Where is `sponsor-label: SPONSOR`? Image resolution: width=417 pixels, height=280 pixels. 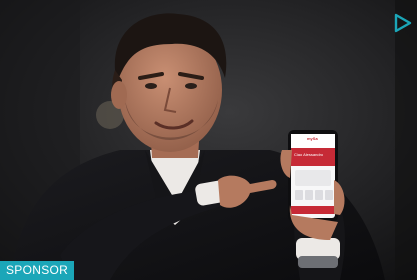
sponsor-label: SPONSOR is located at coordinates (37, 270).